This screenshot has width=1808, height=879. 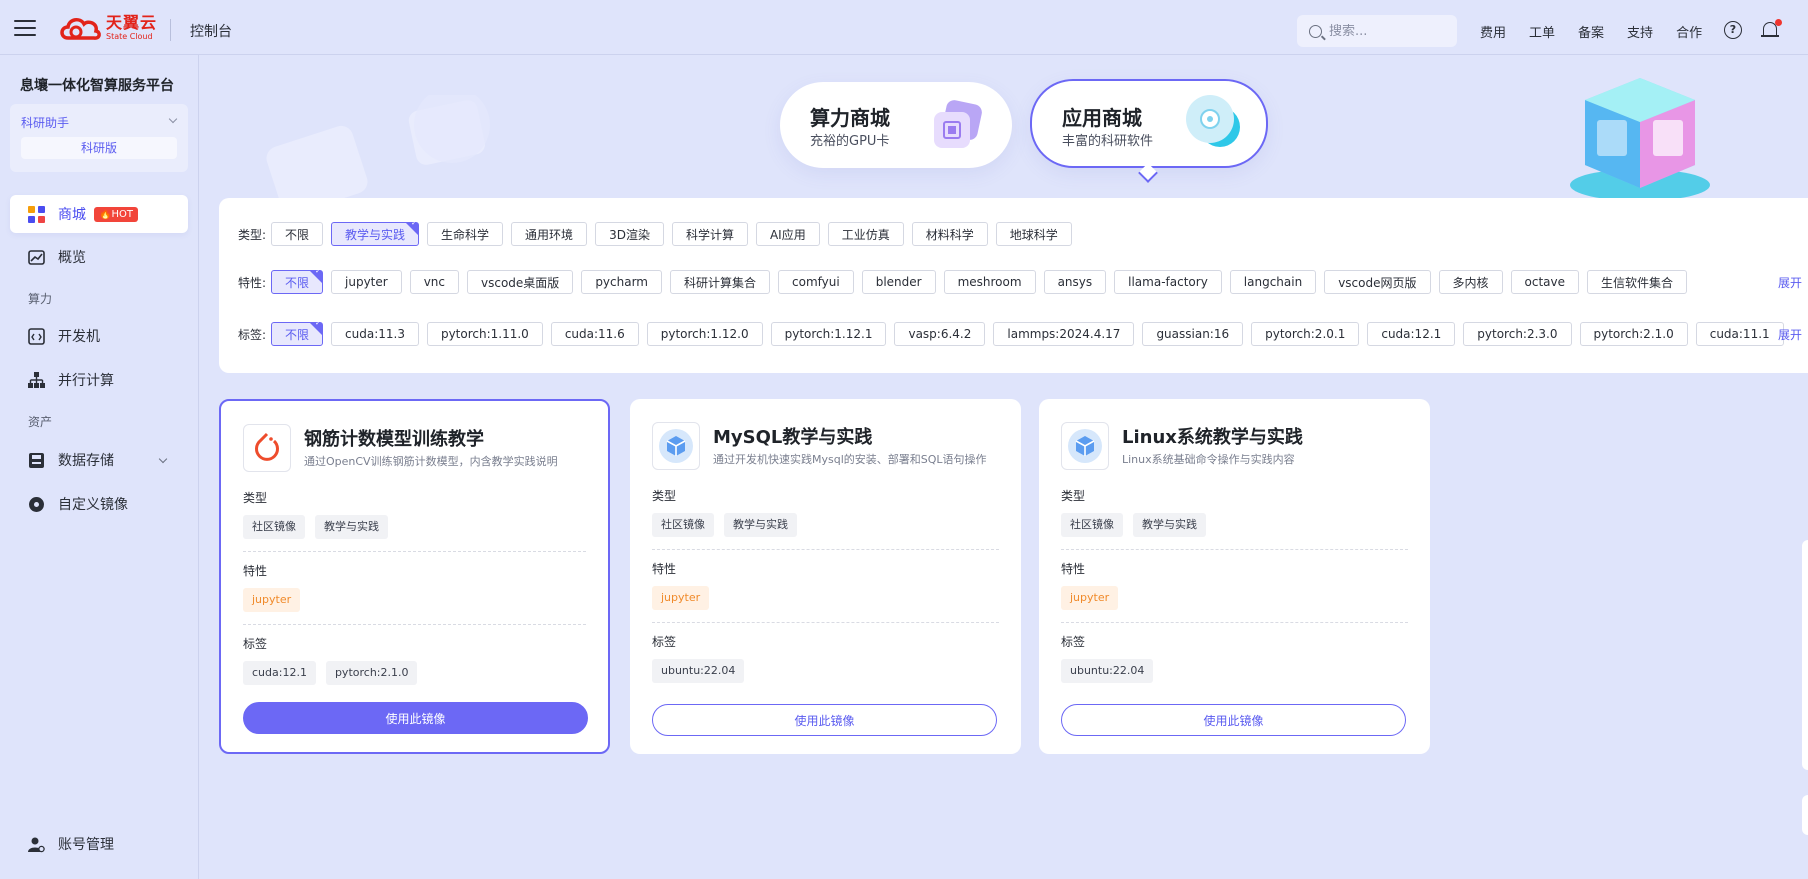 What do you see at coordinates (1771, 29) in the screenshot?
I see `bell-icon` at bounding box center [1771, 29].